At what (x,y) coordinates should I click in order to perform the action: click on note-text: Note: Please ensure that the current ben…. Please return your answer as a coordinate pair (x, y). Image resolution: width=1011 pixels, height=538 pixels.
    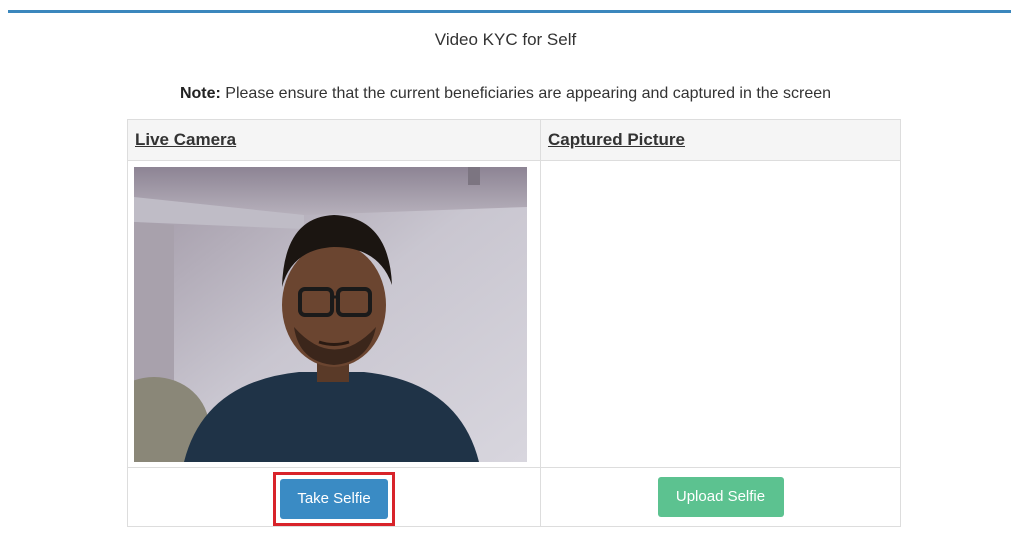
    Looking at the image, I should click on (505, 94).